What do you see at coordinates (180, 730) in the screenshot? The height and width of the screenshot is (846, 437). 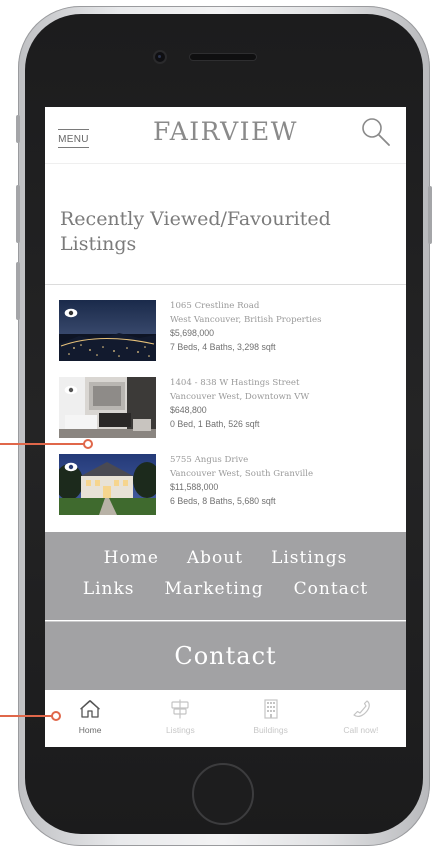 I see `tab-listings-label: Listings` at bounding box center [180, 730].